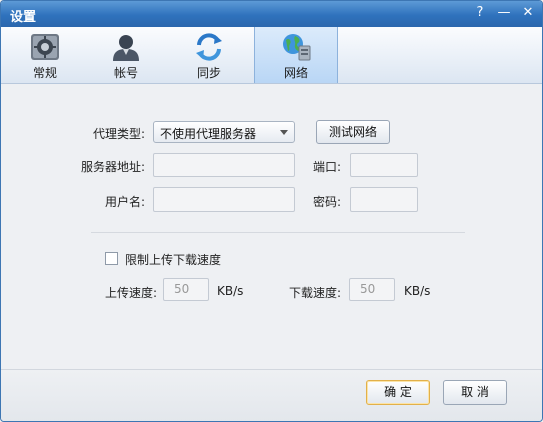 The width and height of the screenshot is (543, 422). What do you see at coordinates (23, 17) in the screenshot?
I see `window-title: 设置` at bounding box center [23, 17].